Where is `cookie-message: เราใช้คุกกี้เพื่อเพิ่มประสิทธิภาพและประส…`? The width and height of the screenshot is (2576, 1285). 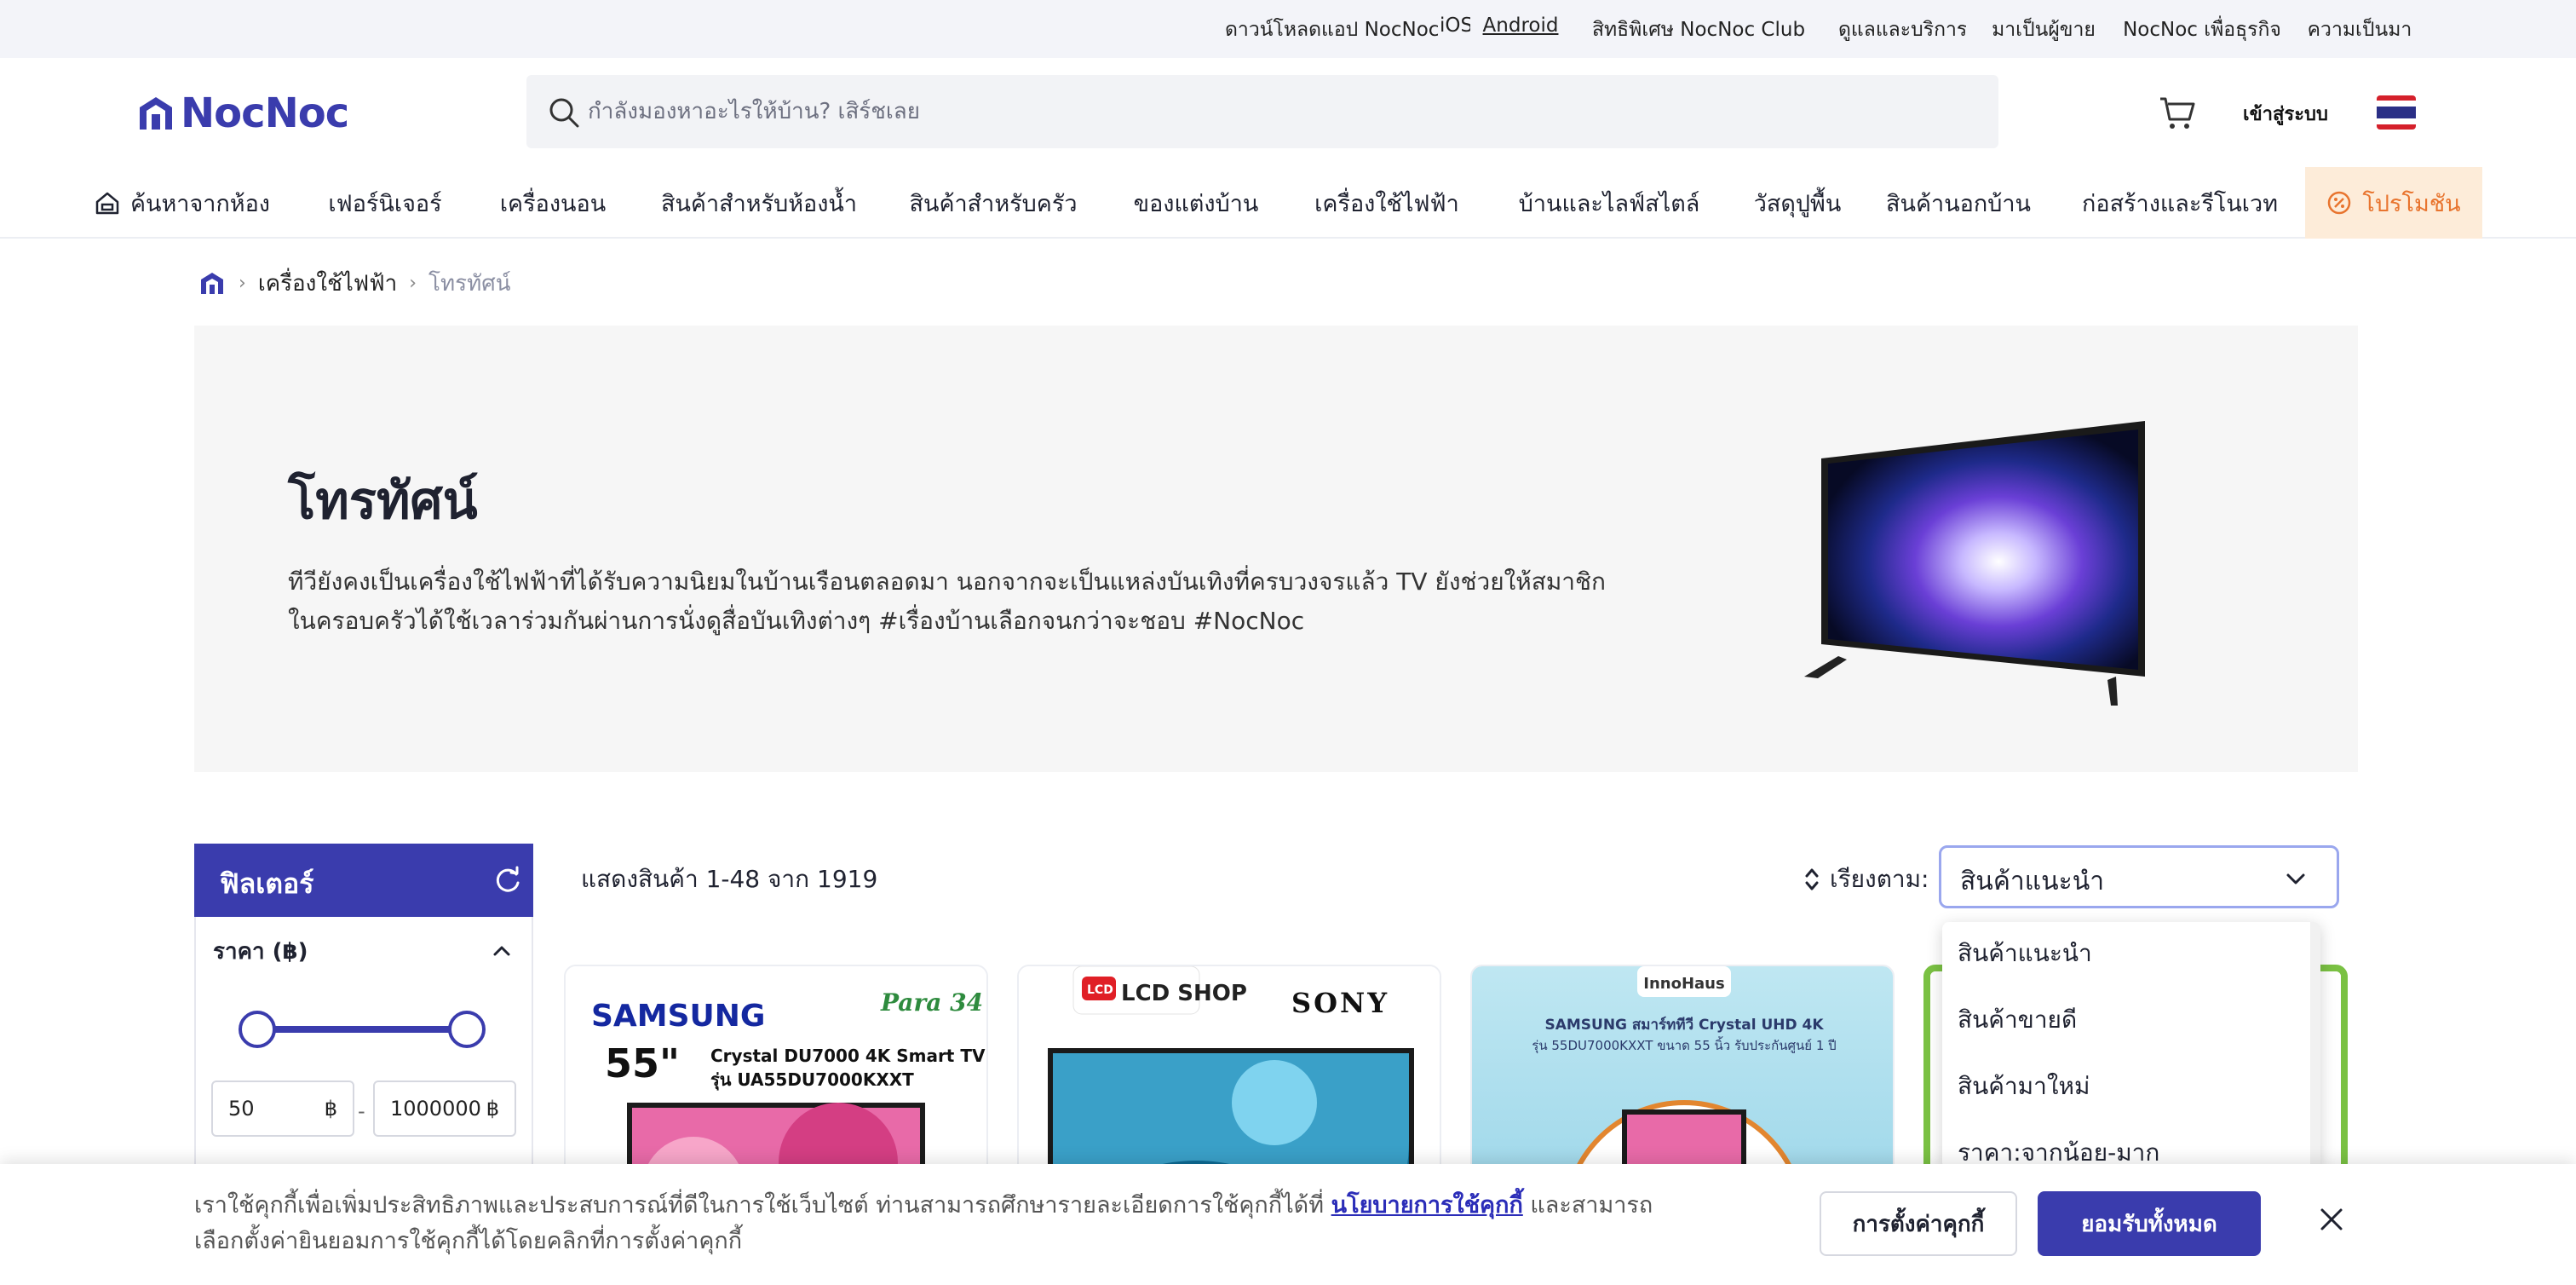 cookie-message: เราใช้คุกกี้เพื่อเพิ่มประสิทธิภาพและประส… is located at coordinates (926, 1223).